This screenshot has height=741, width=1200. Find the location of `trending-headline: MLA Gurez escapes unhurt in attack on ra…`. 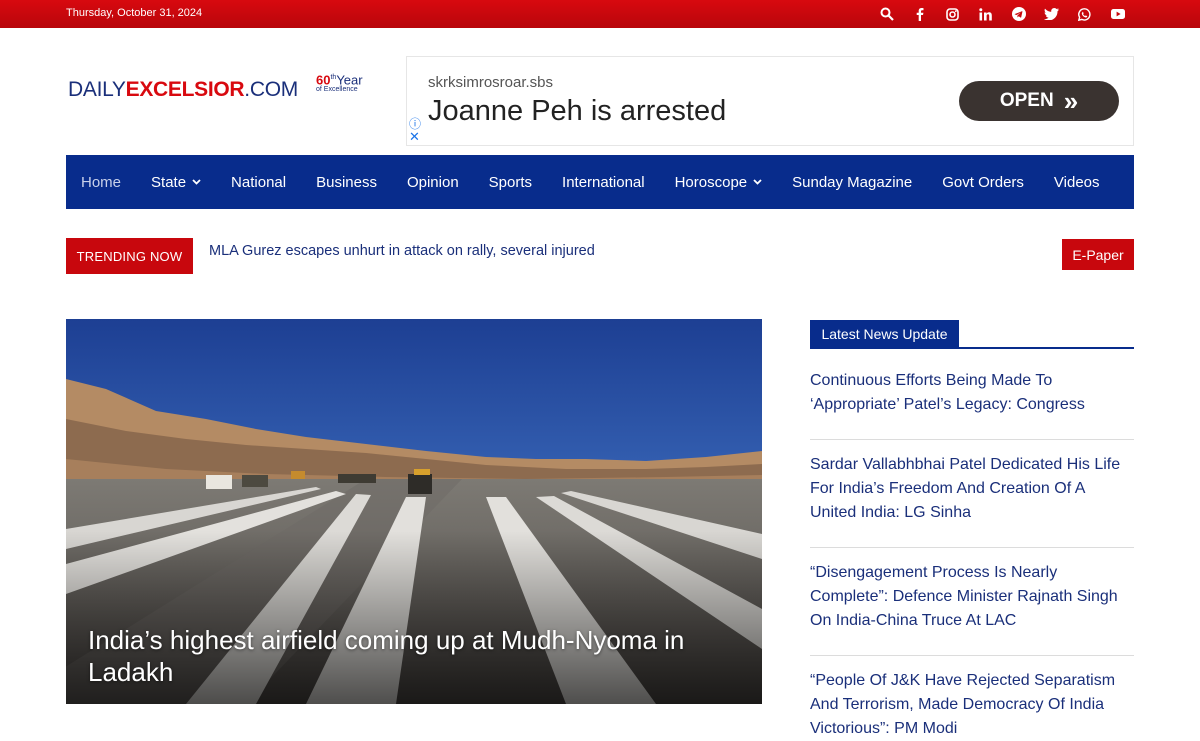

trending-headline: MLA Gurez escapes unhurt in attack on ra… is located at coordinates (402, 251).